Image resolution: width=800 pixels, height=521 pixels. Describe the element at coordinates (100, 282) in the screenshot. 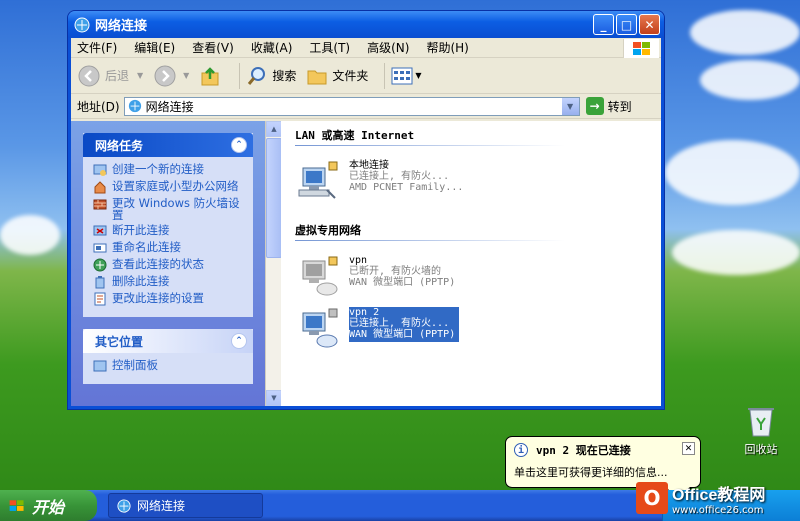

I see `delete-icon` at that location.